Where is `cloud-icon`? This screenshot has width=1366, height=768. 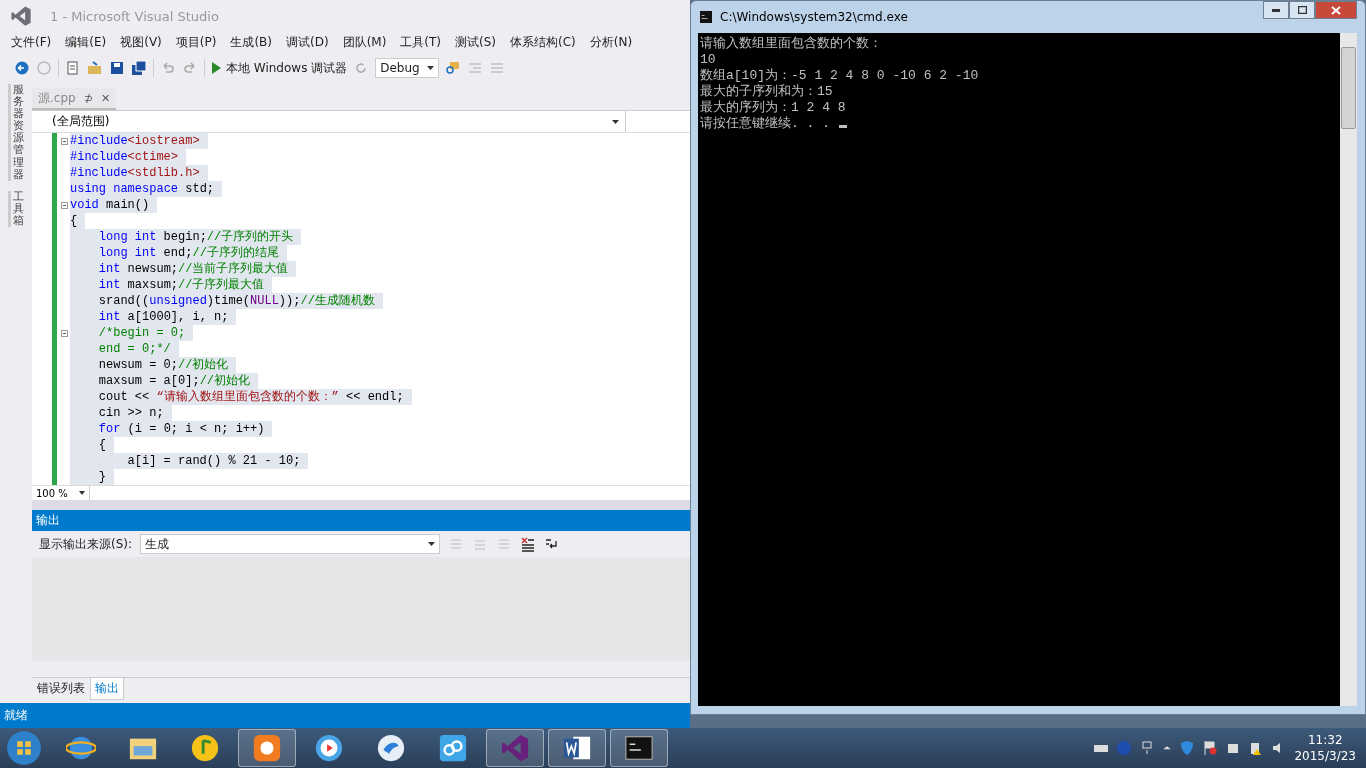
cloud-icon is located at coordinates (453, 748).